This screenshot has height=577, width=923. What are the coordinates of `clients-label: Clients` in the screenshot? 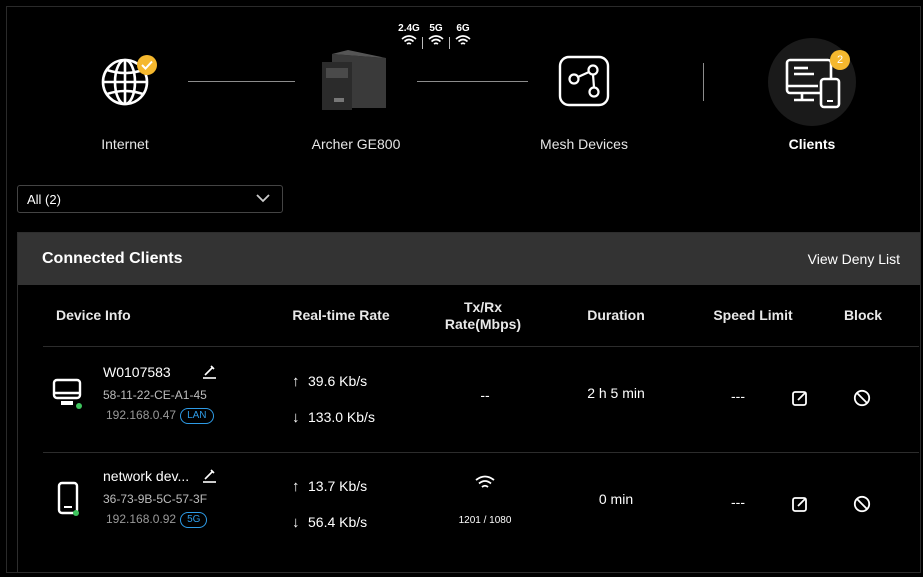 It's located at (812, 144).